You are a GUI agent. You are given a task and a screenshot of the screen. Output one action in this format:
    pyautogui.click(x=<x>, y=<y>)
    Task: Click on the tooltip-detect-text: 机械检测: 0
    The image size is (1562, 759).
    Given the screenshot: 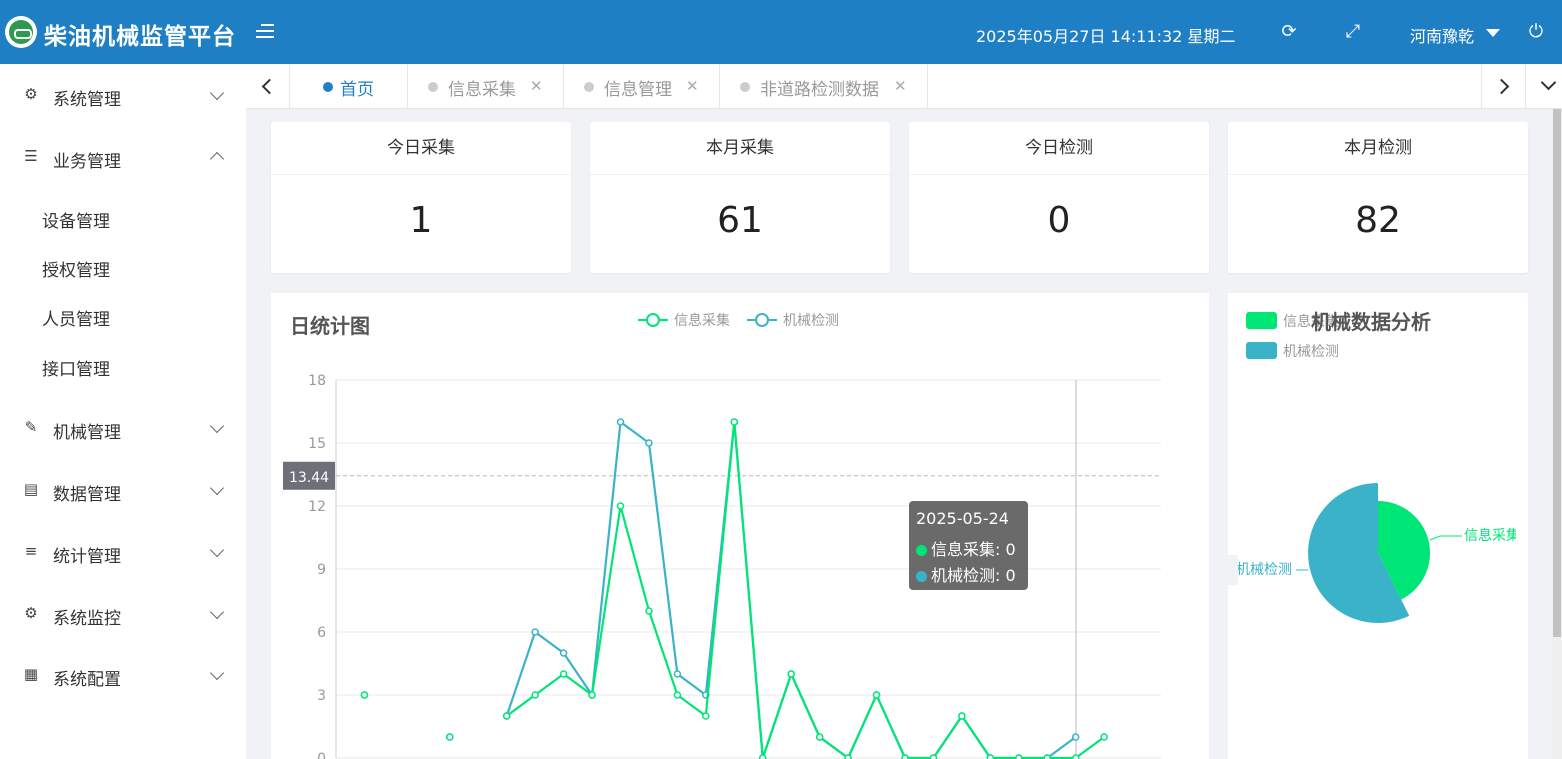 What is the action you would take?
    pyautogui.click(x=973, y=575)
    